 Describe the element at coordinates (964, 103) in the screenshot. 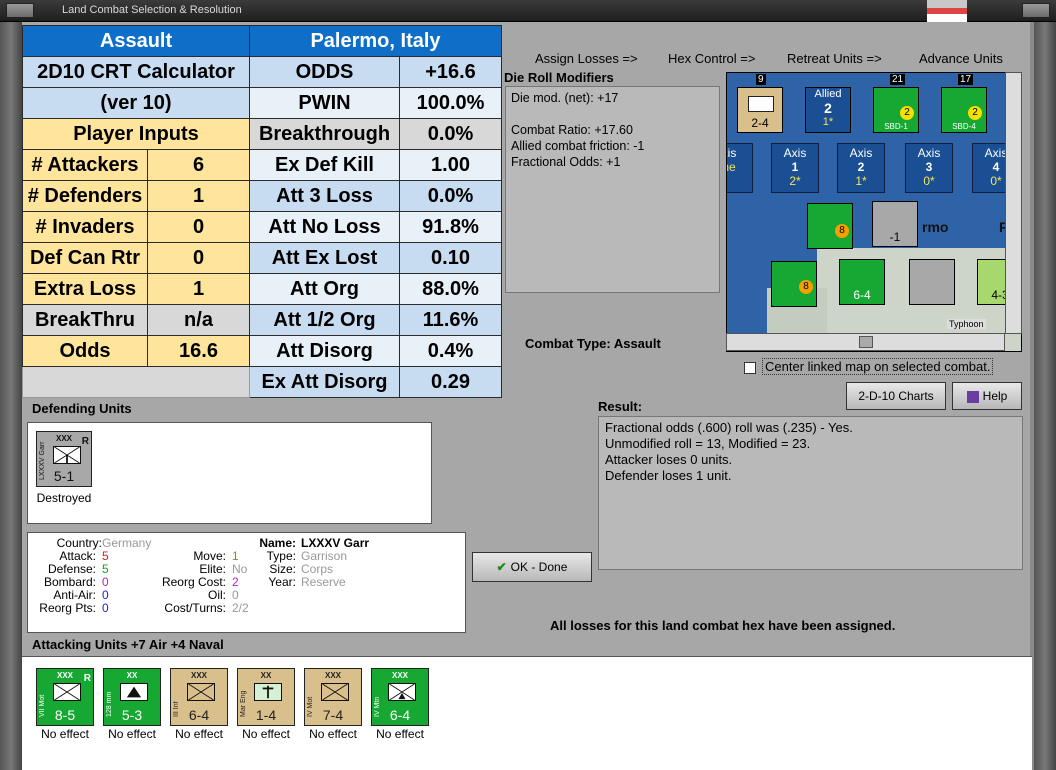

I see `map-counter: 17 2 SBD-4` at that location.